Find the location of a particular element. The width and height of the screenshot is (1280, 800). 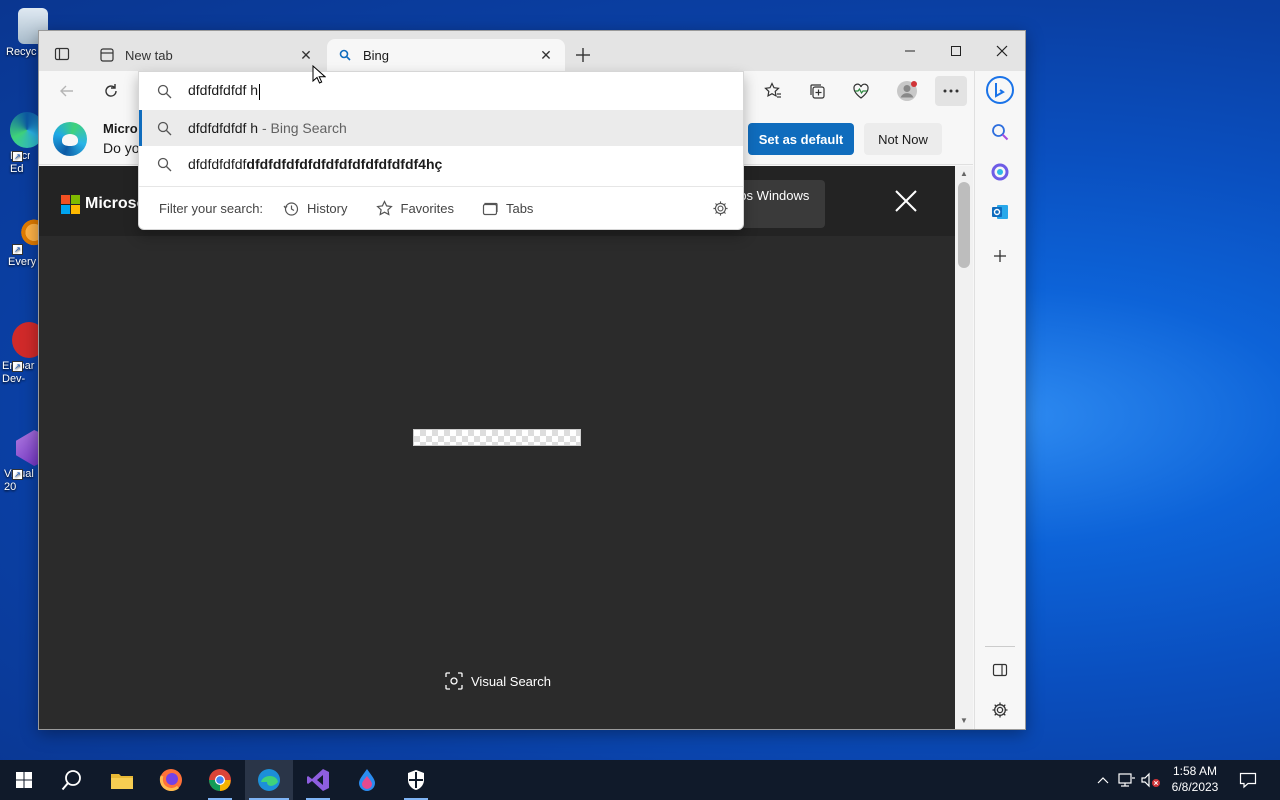

suggestion-item: dfdfdfdfdf h - Bing Search is located at coordinates (441, 128).